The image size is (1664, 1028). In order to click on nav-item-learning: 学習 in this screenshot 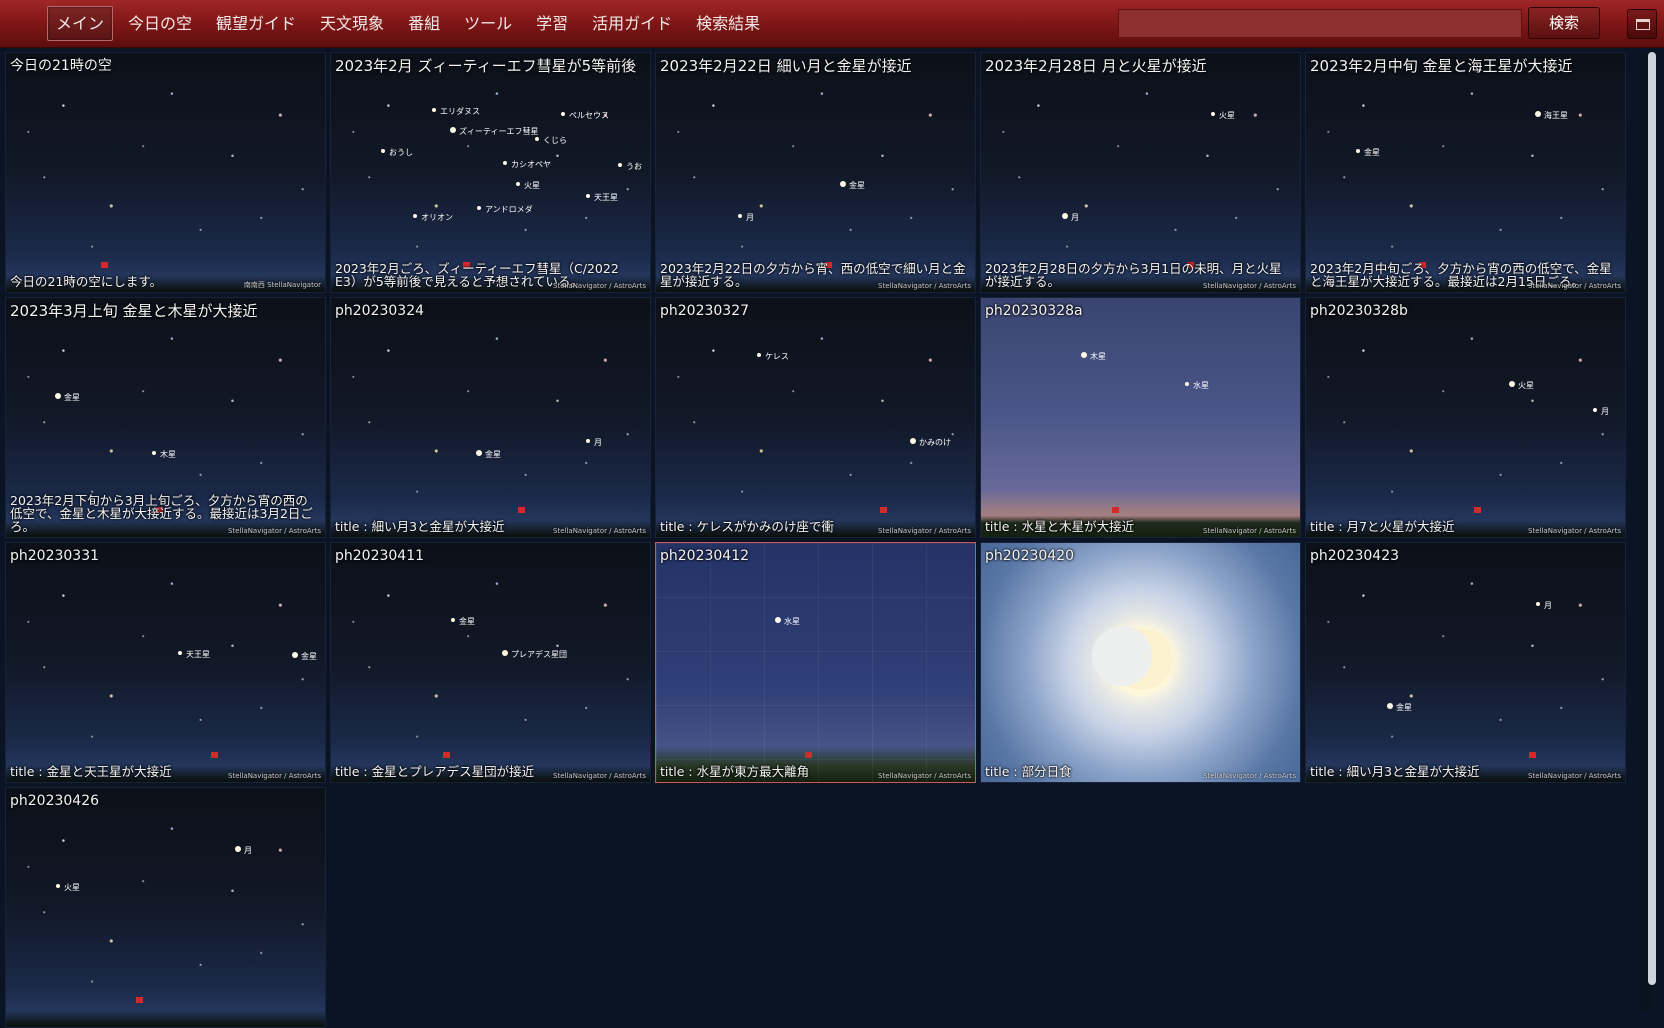, I will do `click(552, 23)`.